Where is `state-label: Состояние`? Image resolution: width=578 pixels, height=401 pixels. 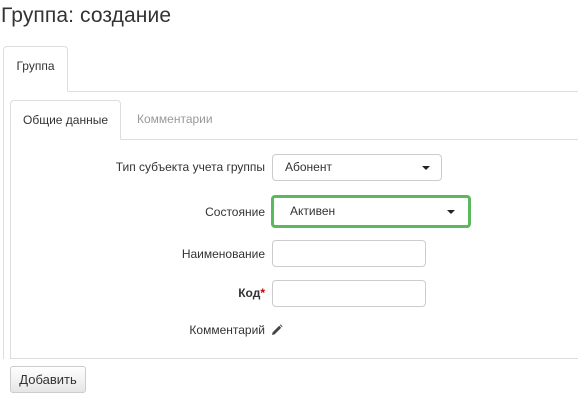 state-label: Состояние is located at coordinates (235, 212).